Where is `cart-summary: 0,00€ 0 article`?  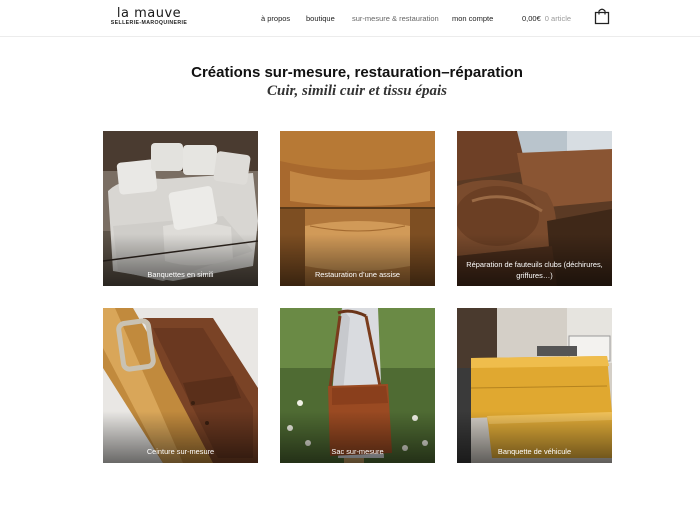
cart-summary: 0,00€ 0 article is located at coordinates (546, 18).